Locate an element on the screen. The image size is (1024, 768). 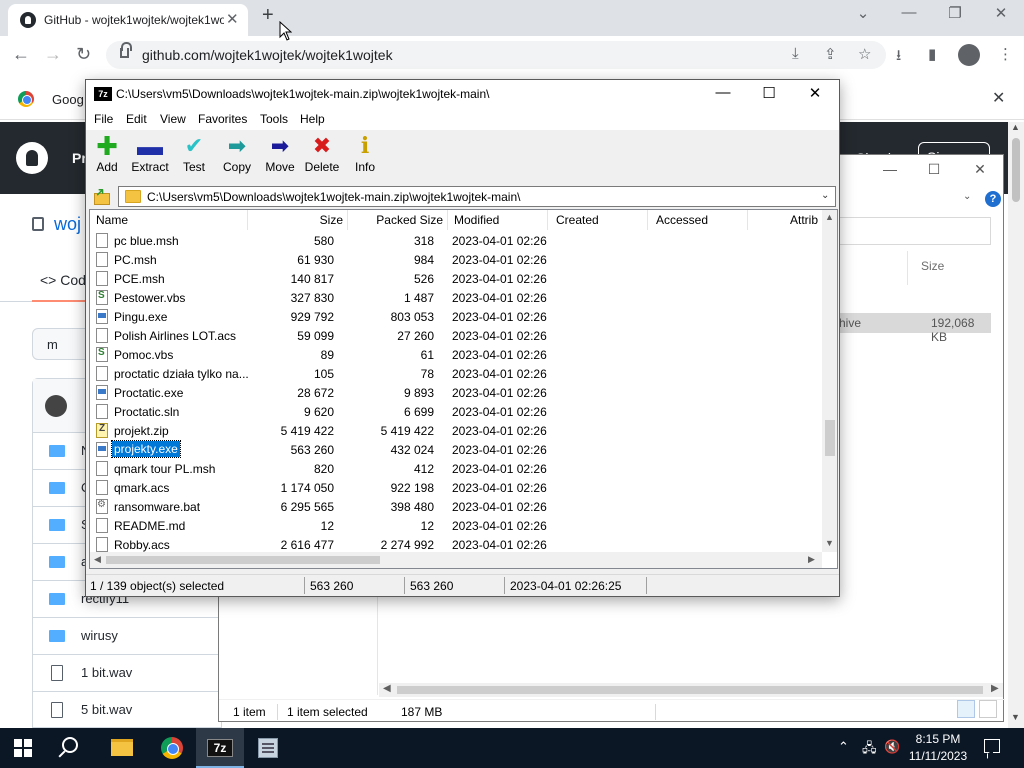
file-name: 1 bit.wav is located at coordinates (106, 672).